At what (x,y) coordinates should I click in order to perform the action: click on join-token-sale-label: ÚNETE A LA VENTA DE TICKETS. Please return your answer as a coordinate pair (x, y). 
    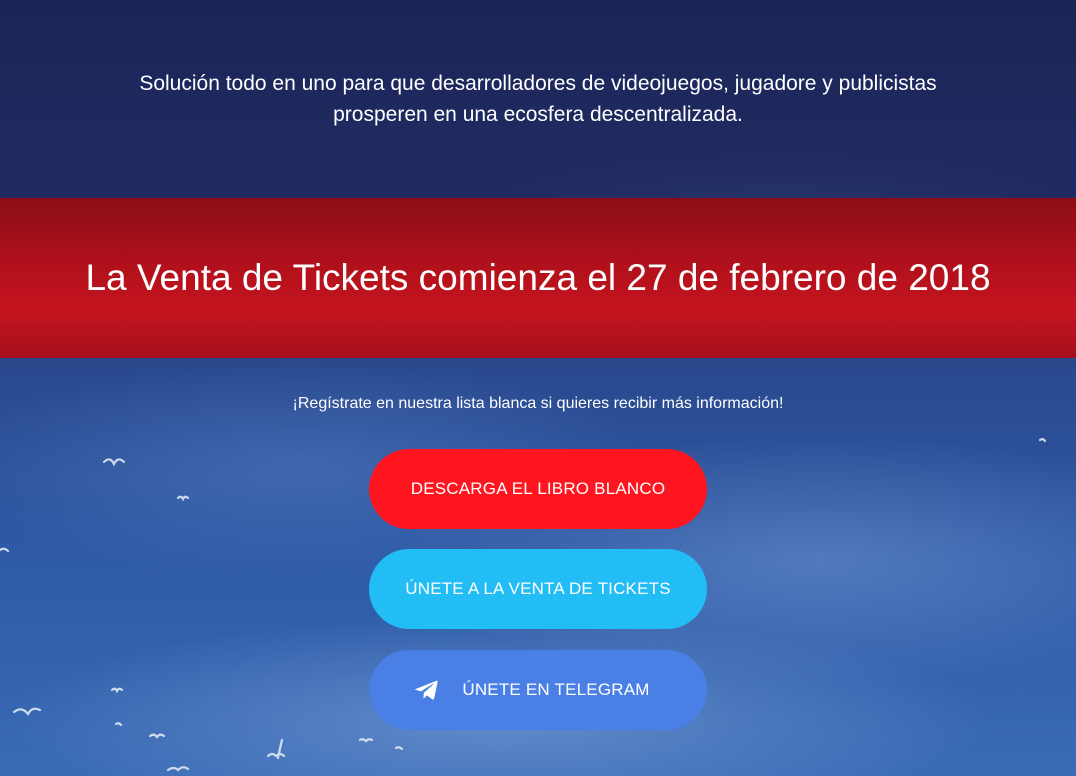
    Looking at the image, I should click on (538, 588).